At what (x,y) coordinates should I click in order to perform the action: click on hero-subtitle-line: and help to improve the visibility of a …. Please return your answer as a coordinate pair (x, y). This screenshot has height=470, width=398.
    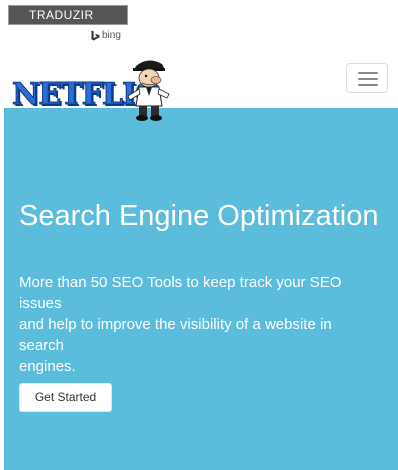
    Looking at the image, I should click on (175, 324).